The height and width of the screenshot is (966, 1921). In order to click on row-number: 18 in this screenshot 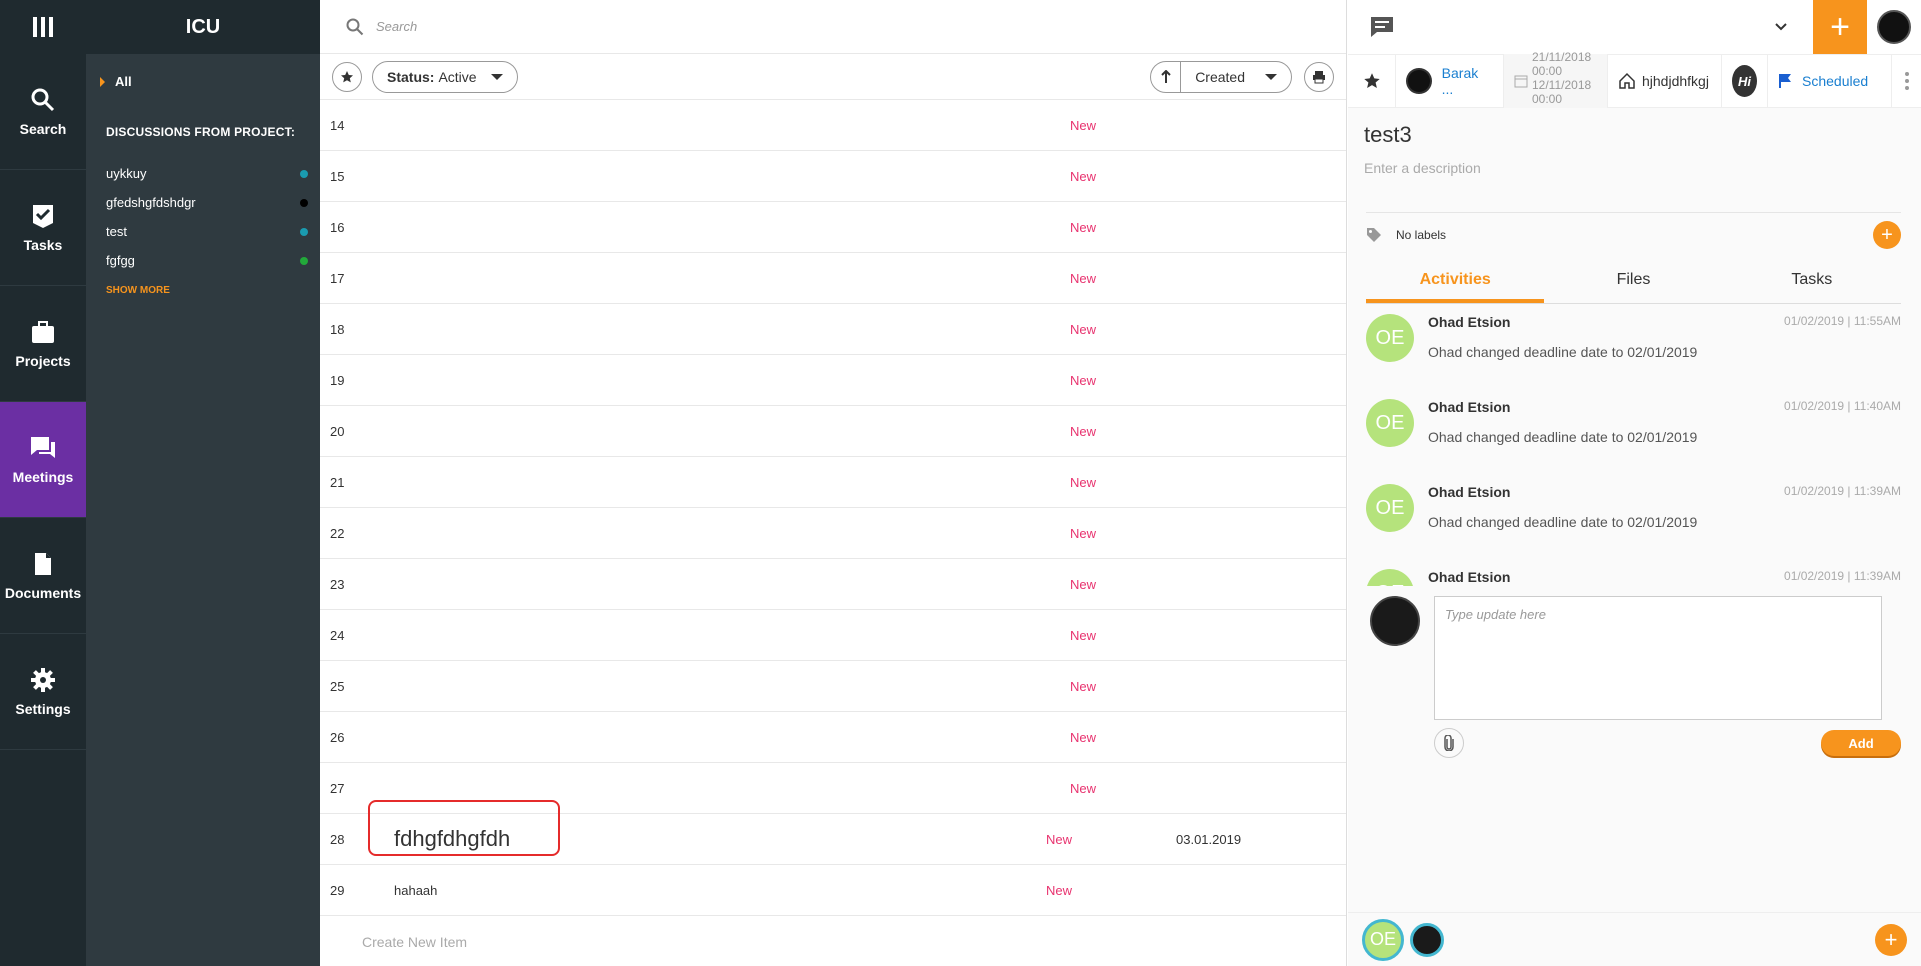, I will do `click(337, 329)`.